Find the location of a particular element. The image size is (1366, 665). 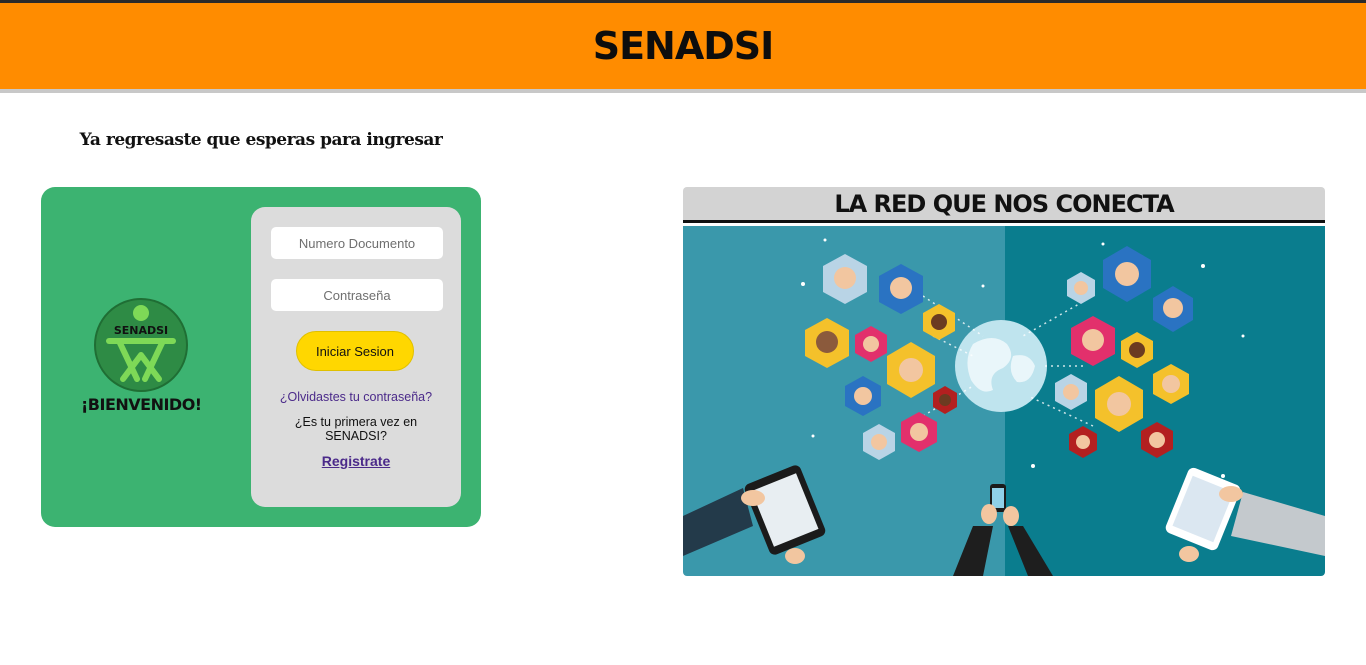

banner-title: LA RED QUE NOS CONECTA is located at coordinates (1004, 203).